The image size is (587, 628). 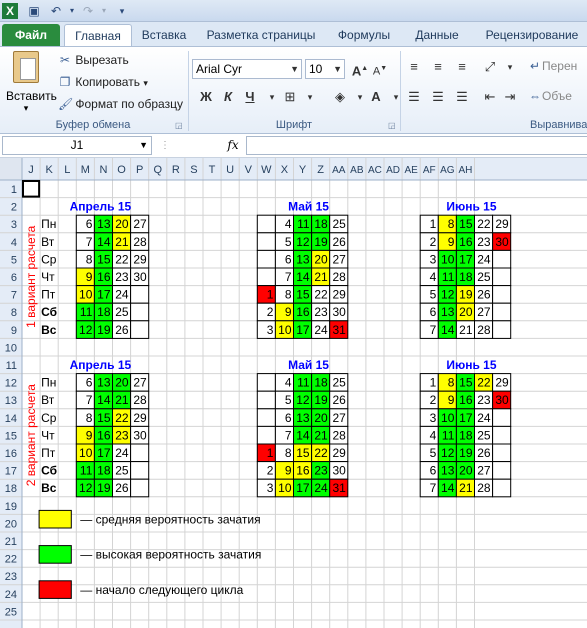 What do you see at coordinates (31, 35) in the screenshot?
I see `tab-file: Файл` at bounding box center [31, 35].